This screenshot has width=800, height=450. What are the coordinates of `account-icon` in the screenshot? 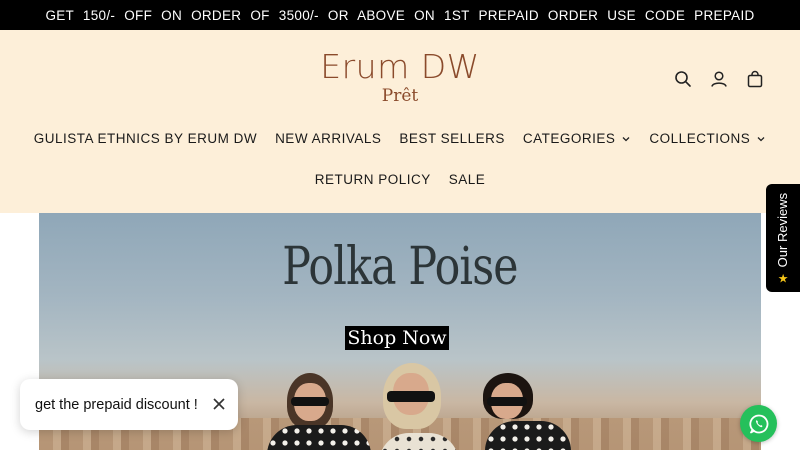 It's located at (719, 79).